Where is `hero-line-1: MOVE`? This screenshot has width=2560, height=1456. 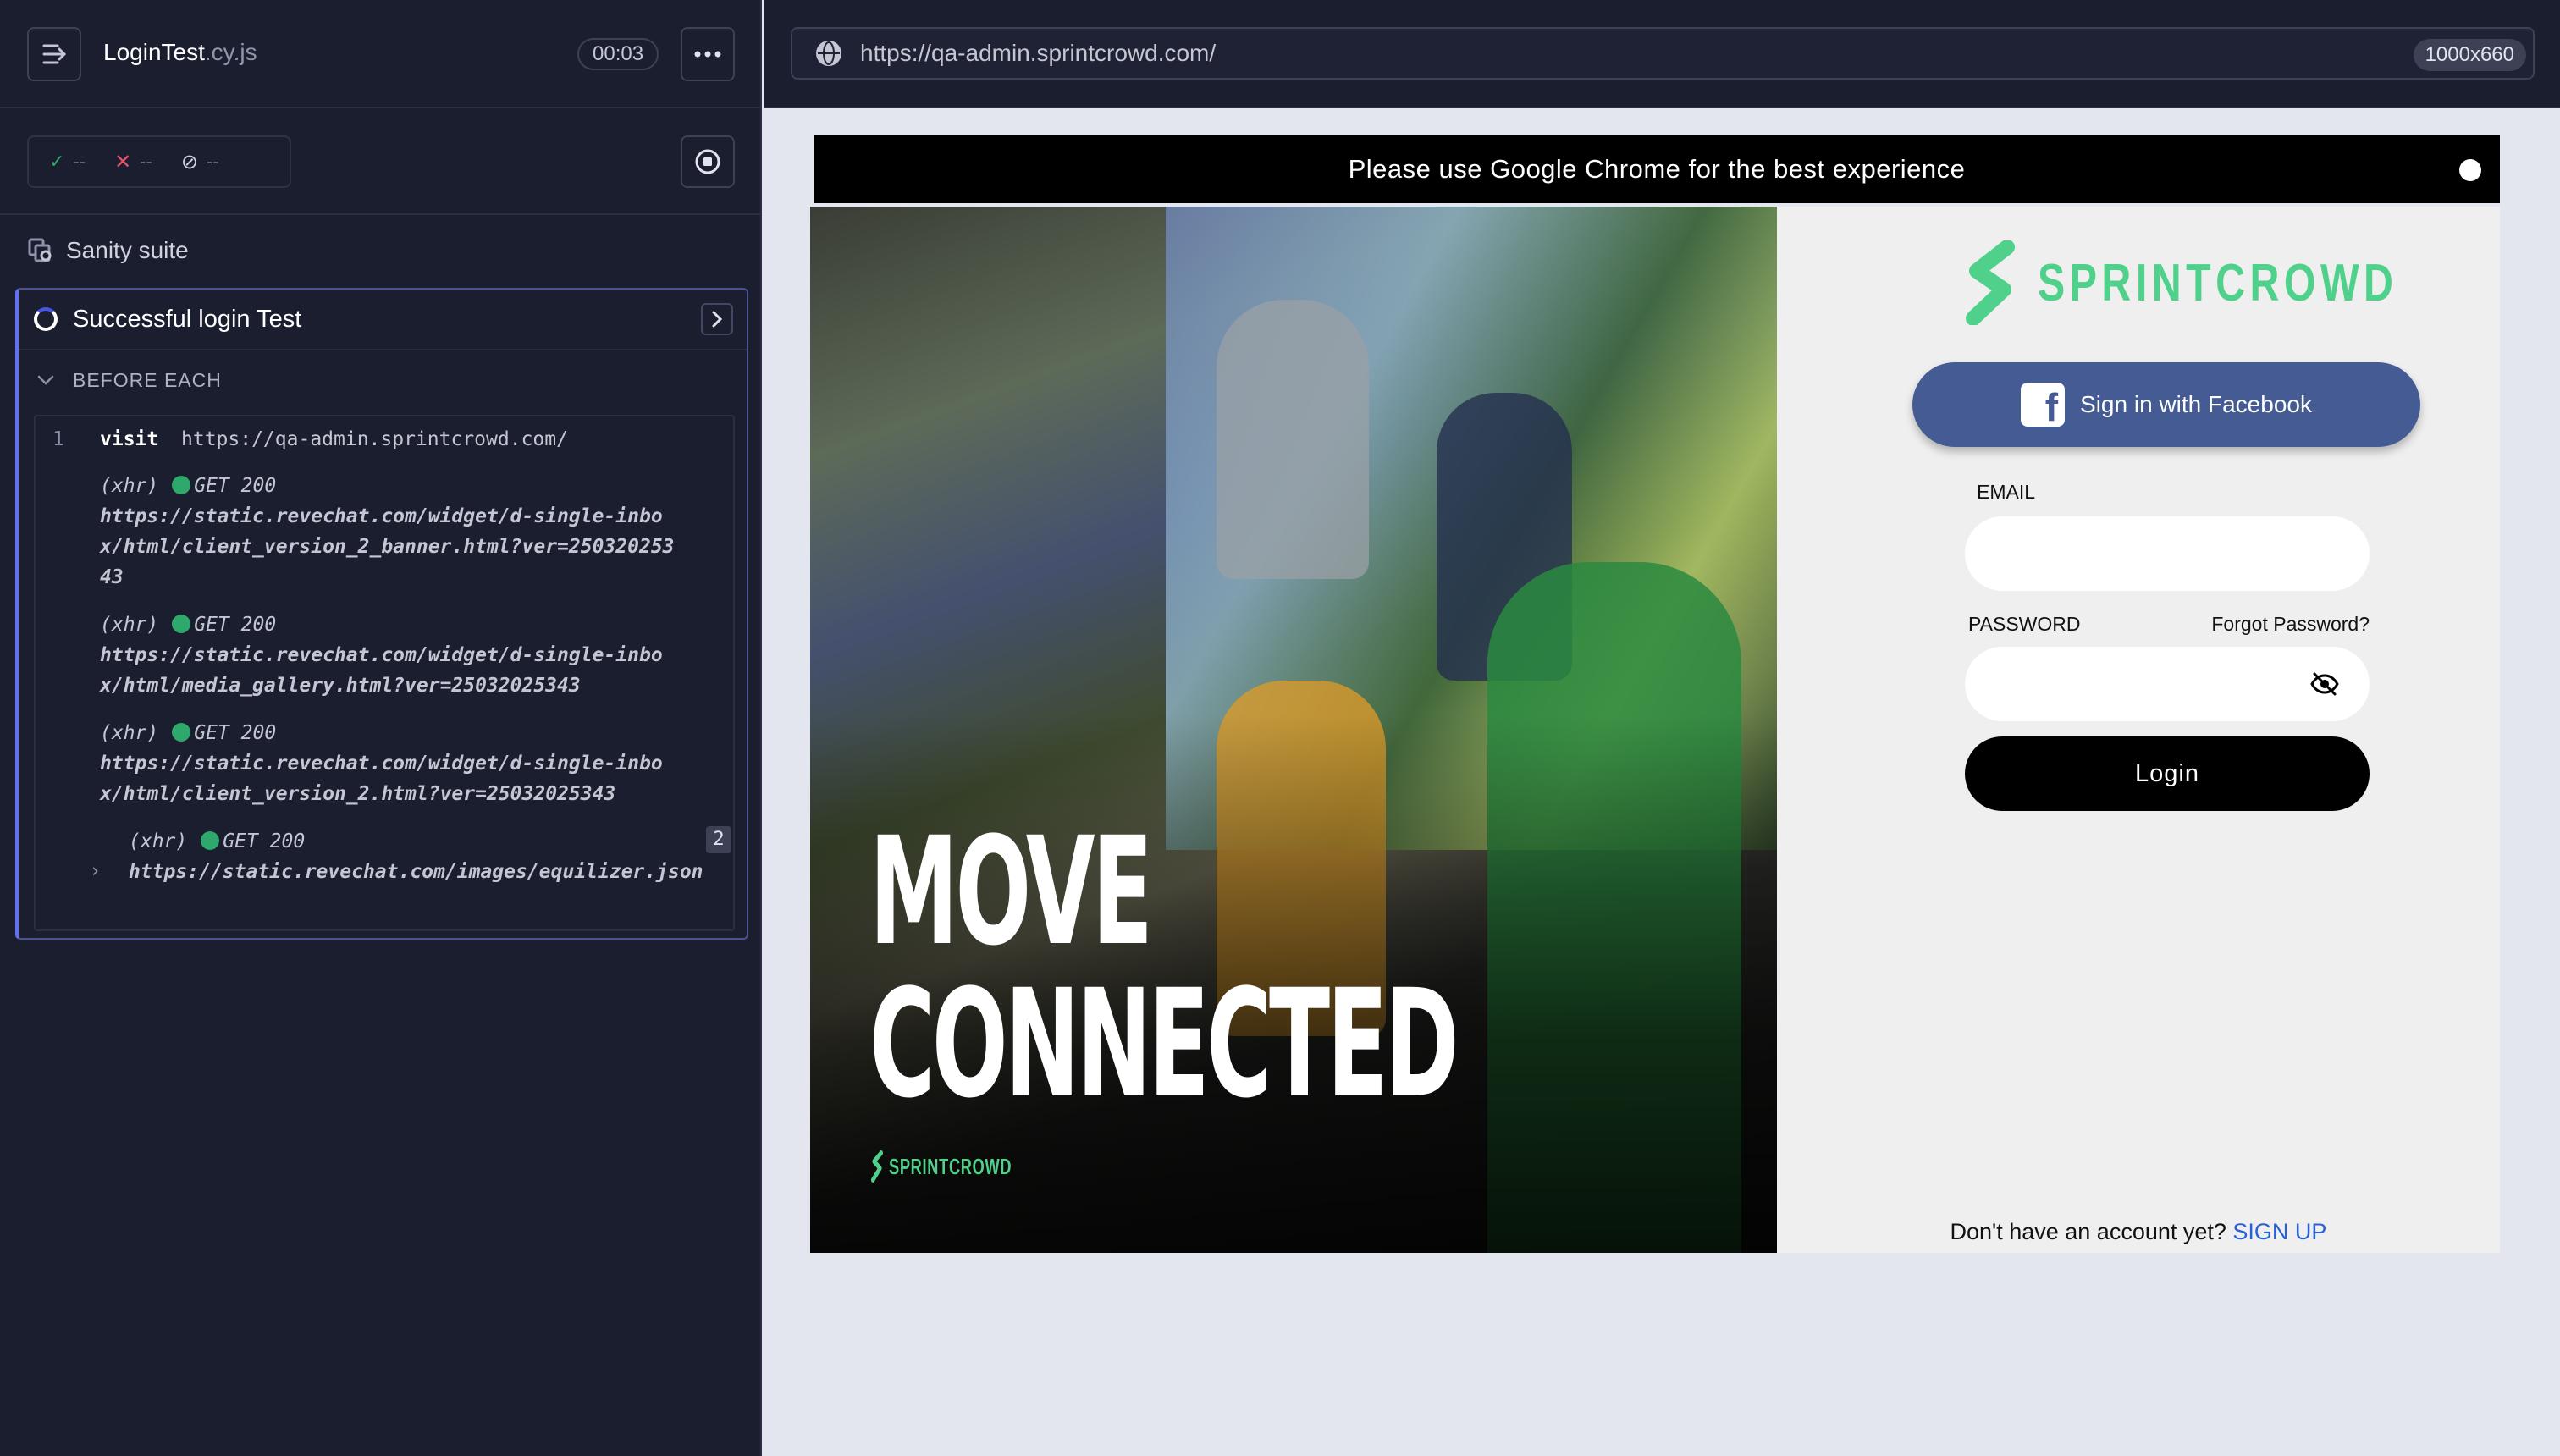 hero-line-1: MOVE is located at coordinates (1011, 892).